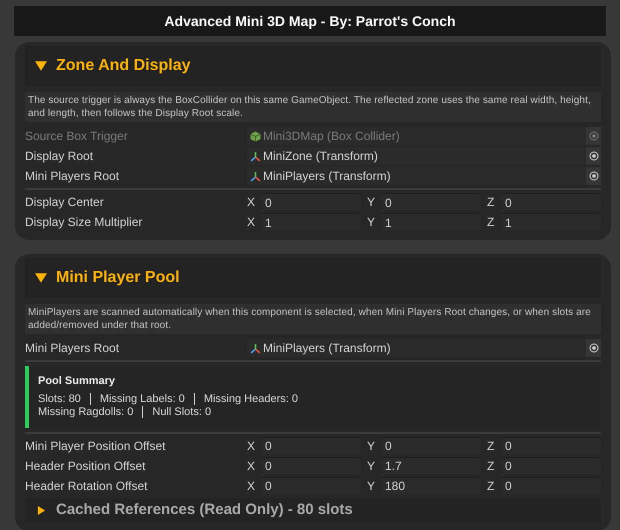  Describe the element at coordinates (77, 381) in the screenshot. I see `summary-title: Pool Summary` at that location.